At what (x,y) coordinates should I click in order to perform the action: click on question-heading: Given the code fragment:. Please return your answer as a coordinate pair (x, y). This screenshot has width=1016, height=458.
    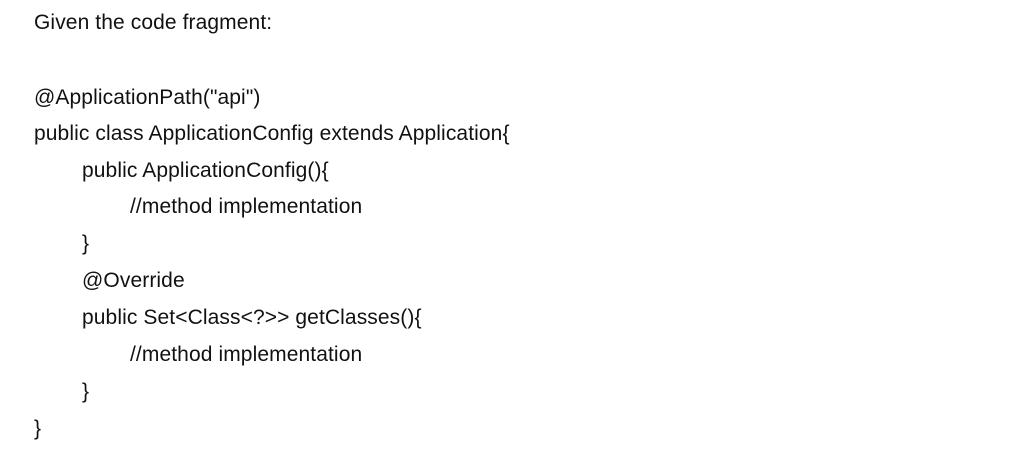
    Looking at the image, I should click on (153, 22).